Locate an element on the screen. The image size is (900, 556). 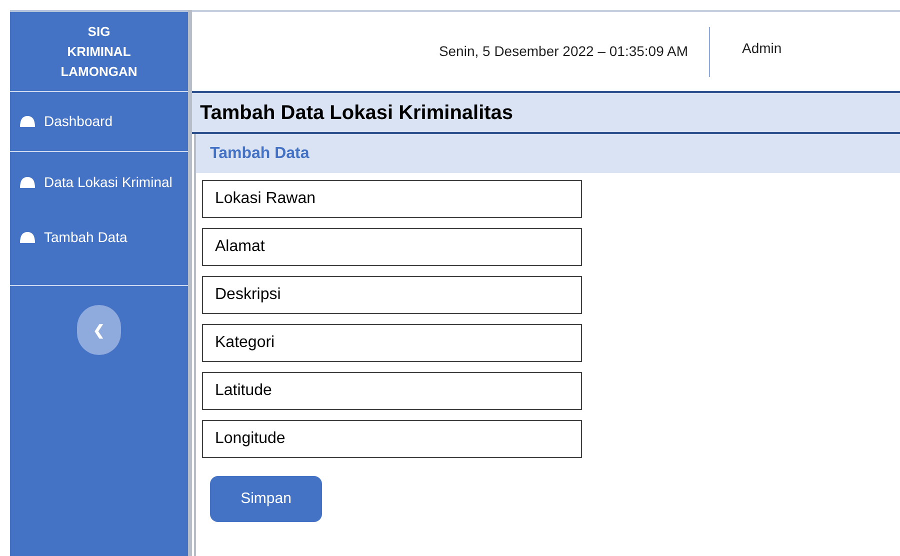
brand-title: KRIMINAL is located at coordinates (99, 51).